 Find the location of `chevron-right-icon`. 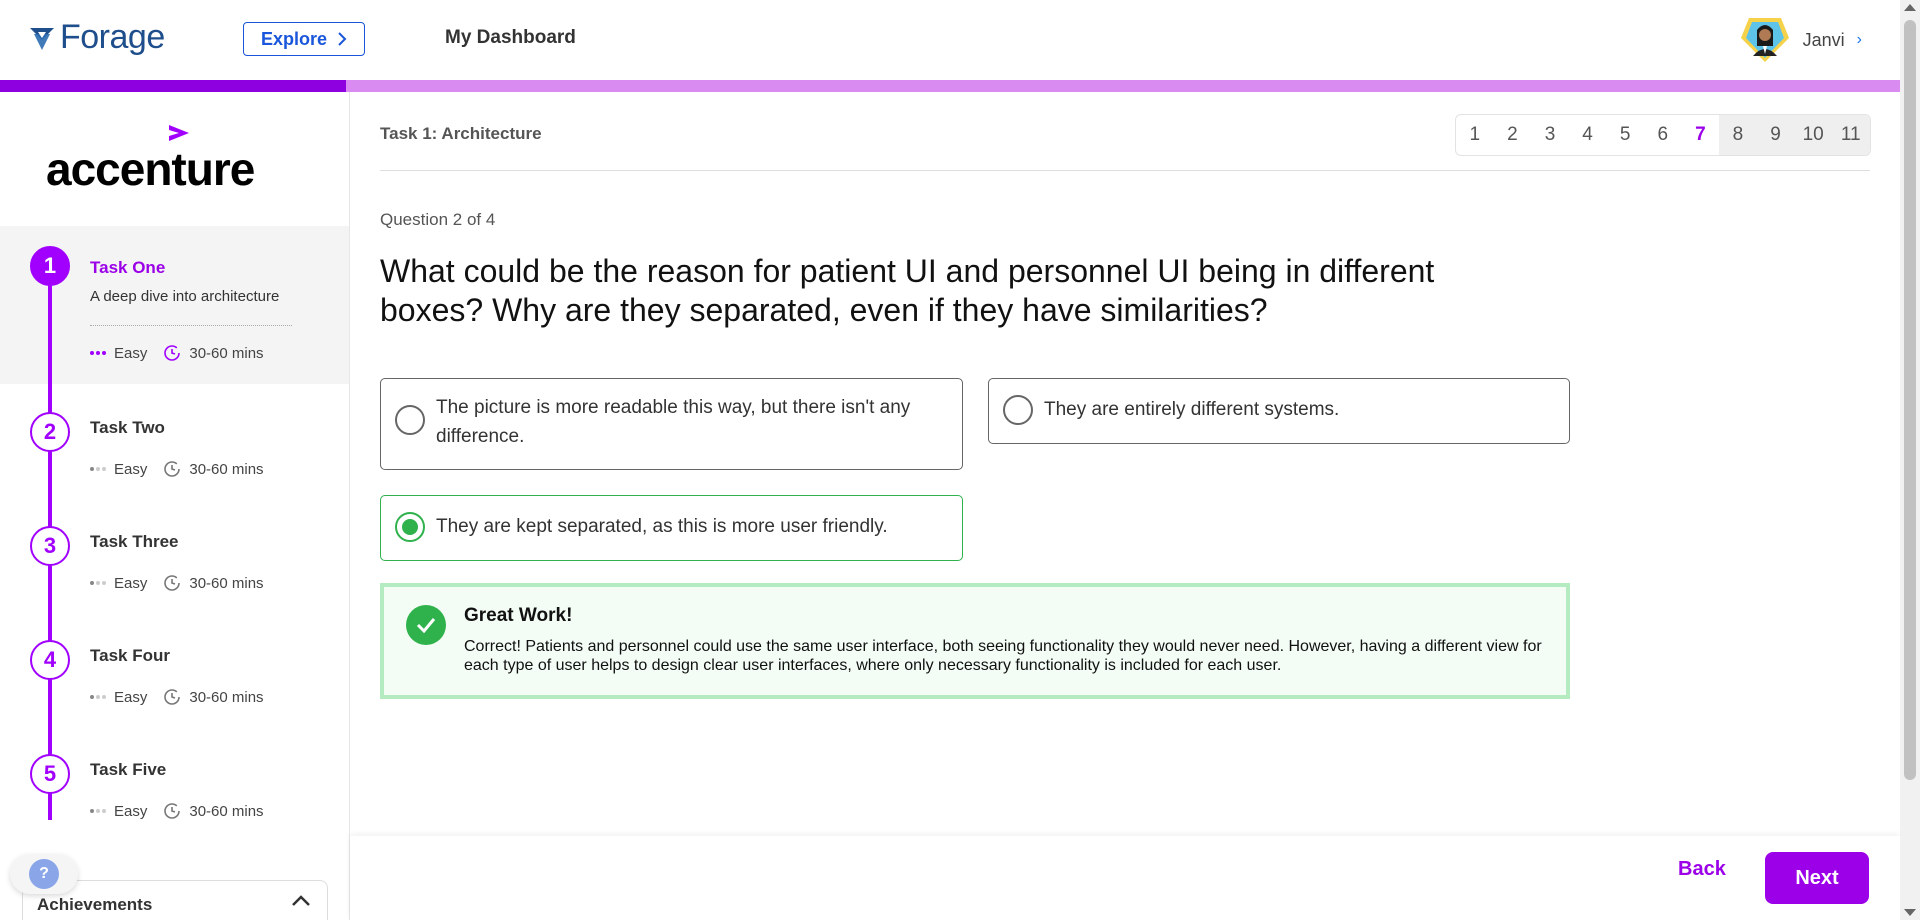

chevron-right-icon is located at coordinates (342, 39).